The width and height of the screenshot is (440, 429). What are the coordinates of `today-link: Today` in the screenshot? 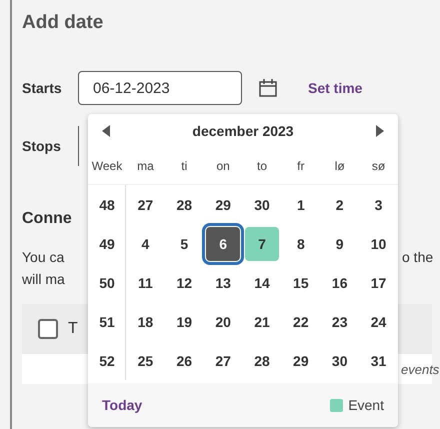 It's located at (122, 405).